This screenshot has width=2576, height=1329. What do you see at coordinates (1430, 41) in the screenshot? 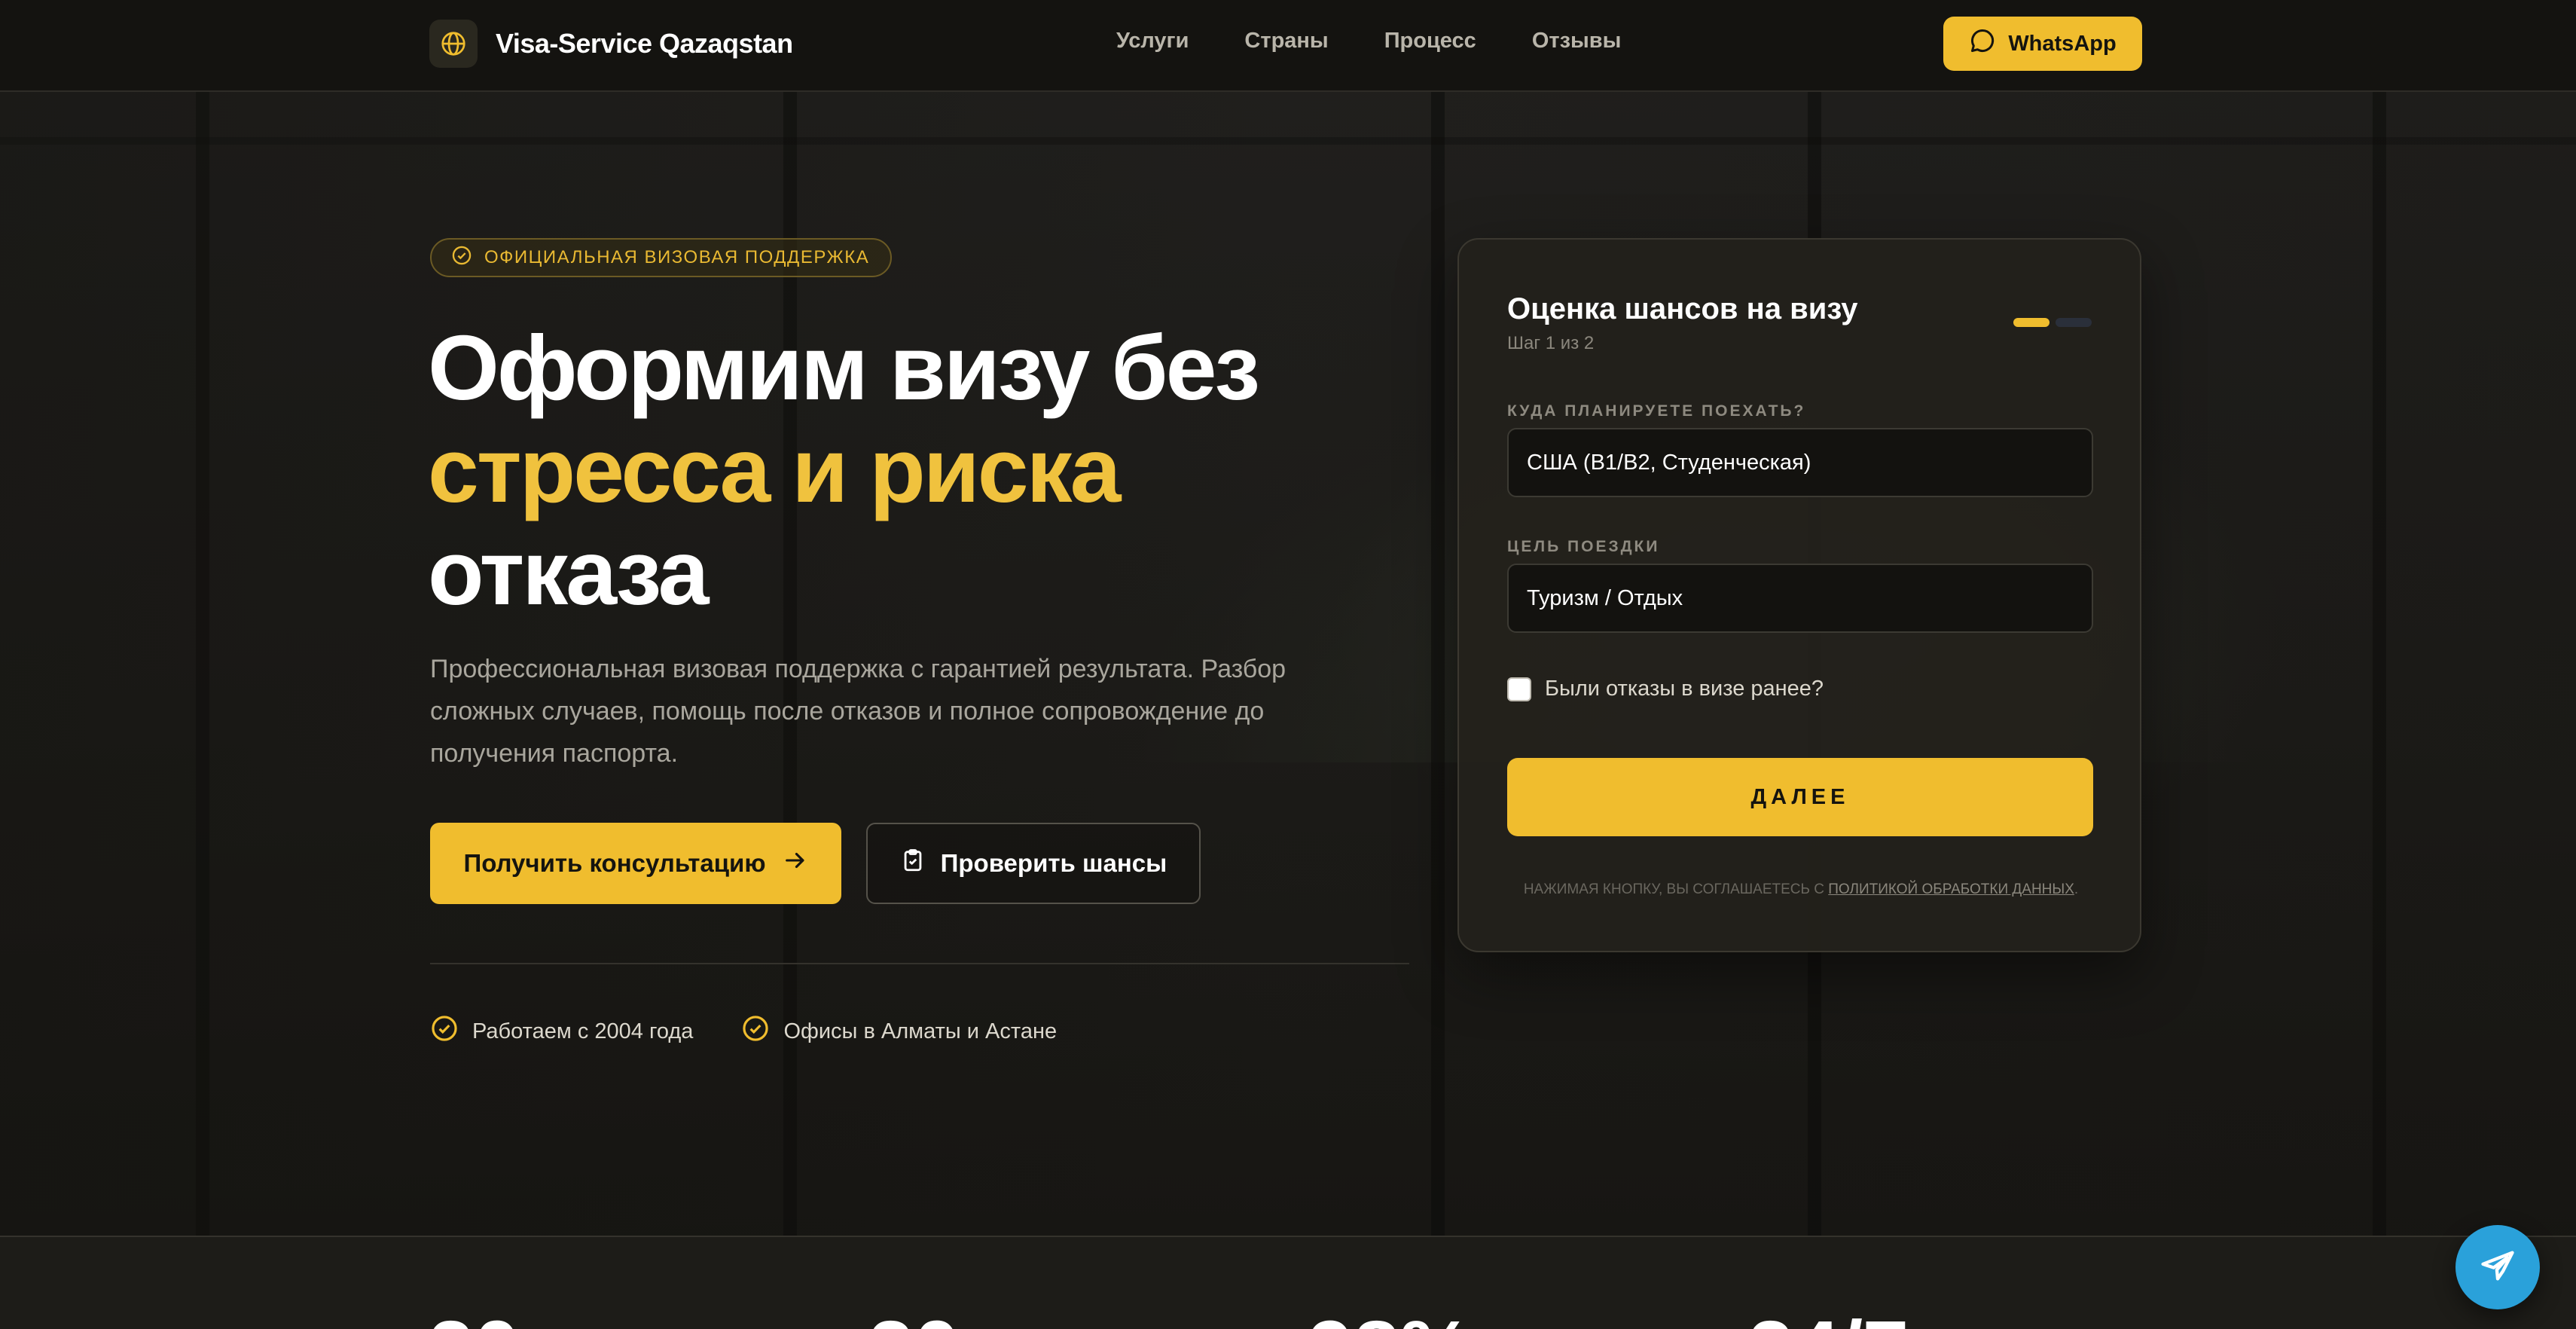
I see `nav-item-process: Процесс` at bounding box center [1430, 41].